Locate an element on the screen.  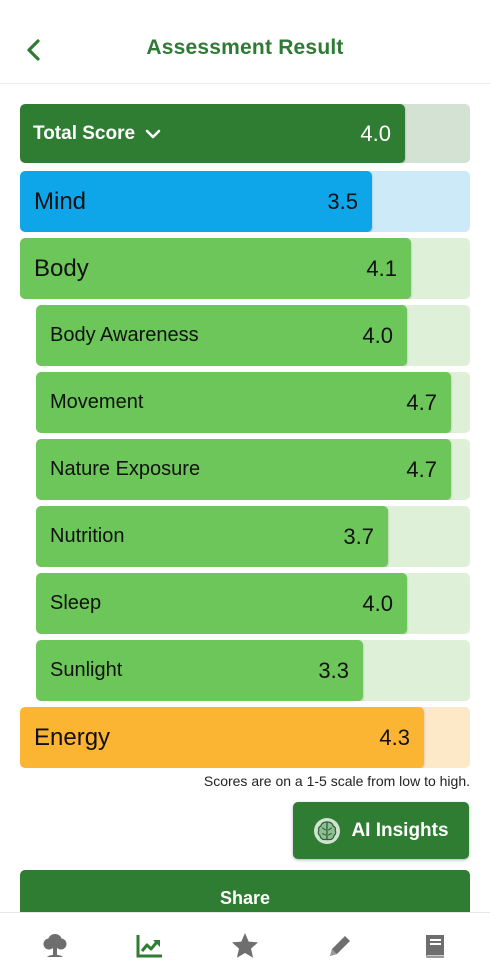
trend-chart-icon is located at coordinates (149, 945).